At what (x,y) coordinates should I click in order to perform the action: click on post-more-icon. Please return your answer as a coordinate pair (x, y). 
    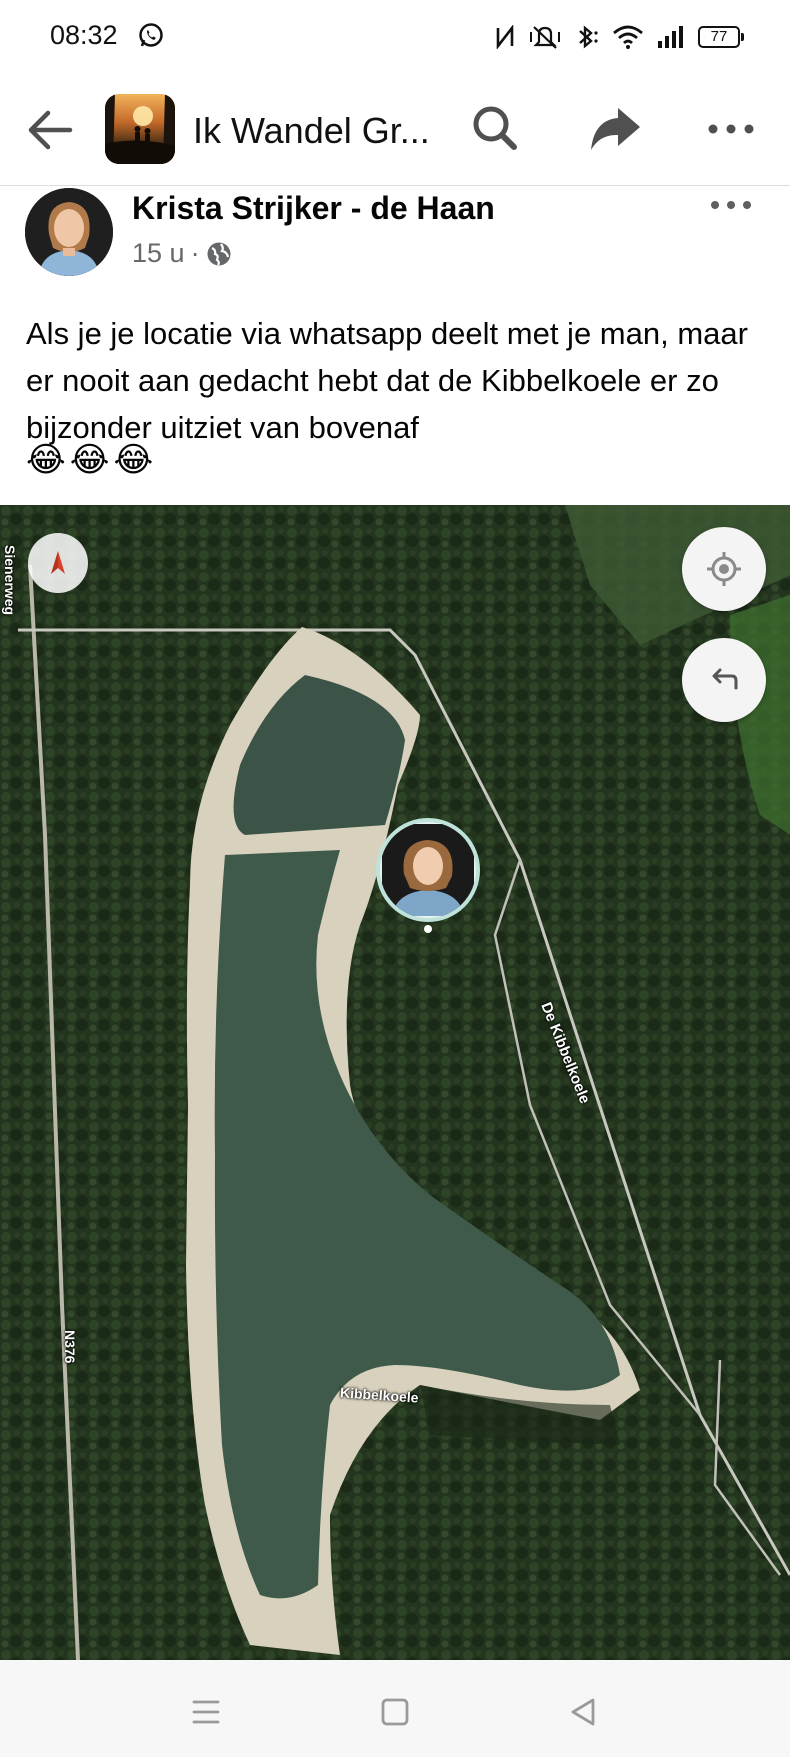
    Looking at the image, I should click on (731, 205).